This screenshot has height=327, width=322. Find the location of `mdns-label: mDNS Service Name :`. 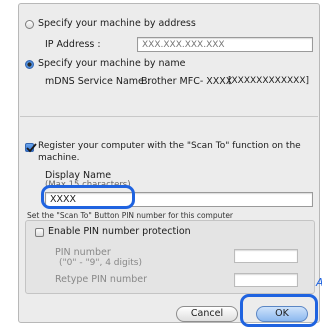

mdns-label: mDNS Service Name : is located at coordinates (98, 81).